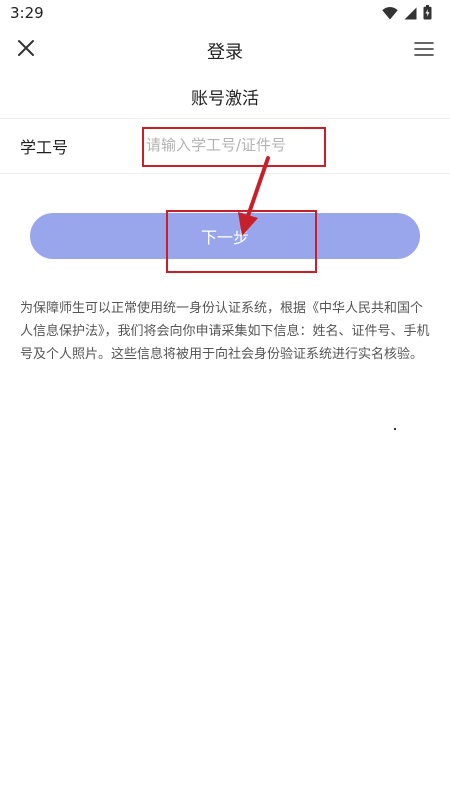  I want to click on annotation-box-button, so click(241, 241).